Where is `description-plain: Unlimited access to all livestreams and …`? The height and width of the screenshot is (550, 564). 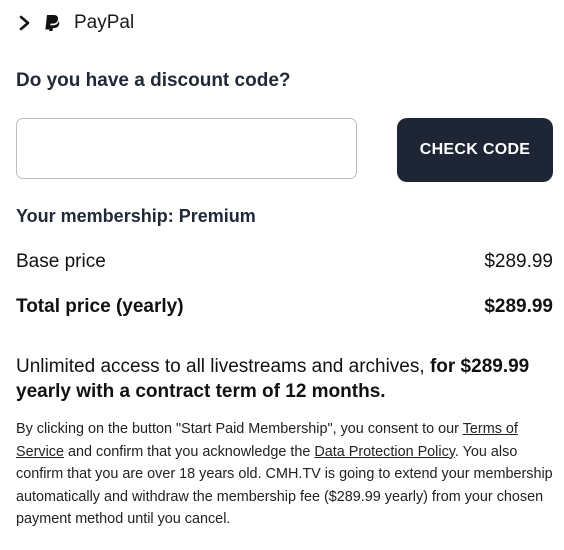
description-plain: Unlimited access to all livestreams and … is located at coordinates (220, 366).